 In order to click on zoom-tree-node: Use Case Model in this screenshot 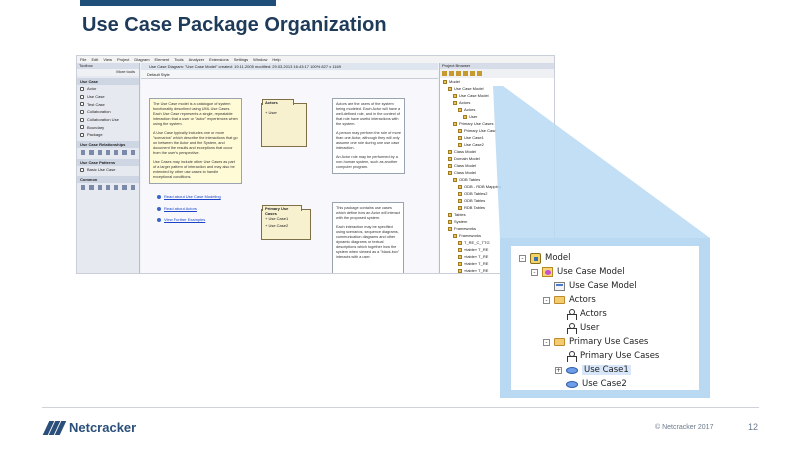, I will do `click(590, 286)`.